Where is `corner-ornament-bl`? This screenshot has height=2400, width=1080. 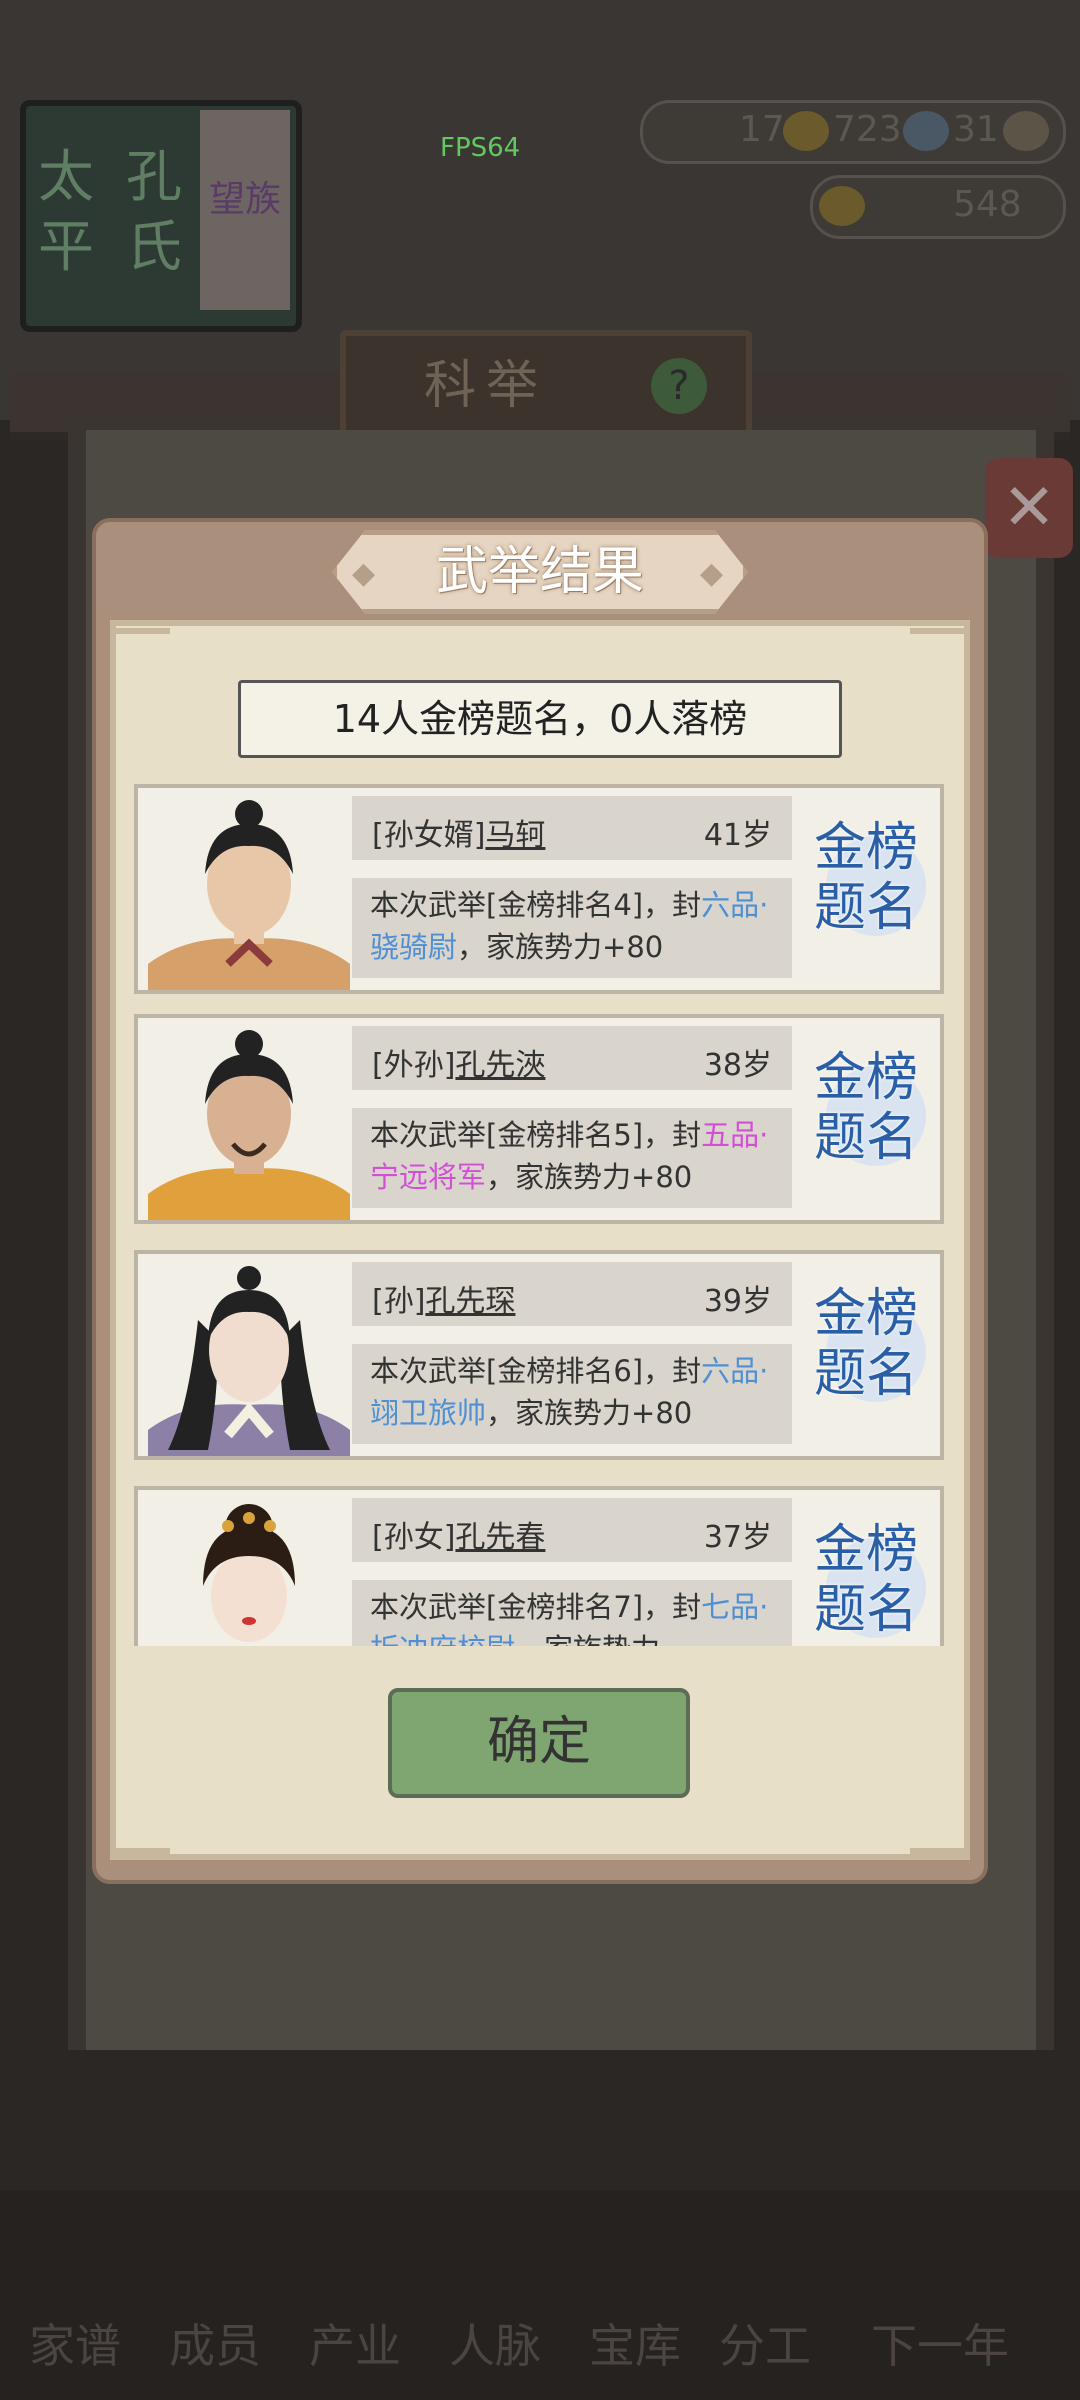 corner-ornament-bl is located at coordinates (140, 1829).